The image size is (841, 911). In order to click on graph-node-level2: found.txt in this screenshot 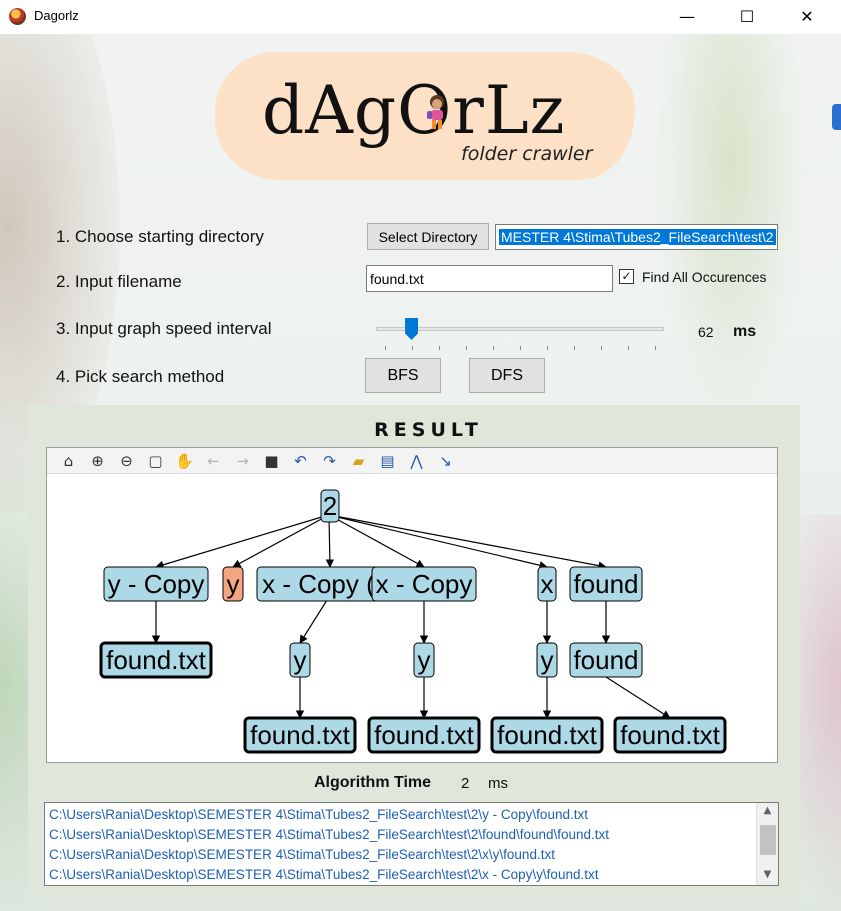, I will do `click(156, 660)`.